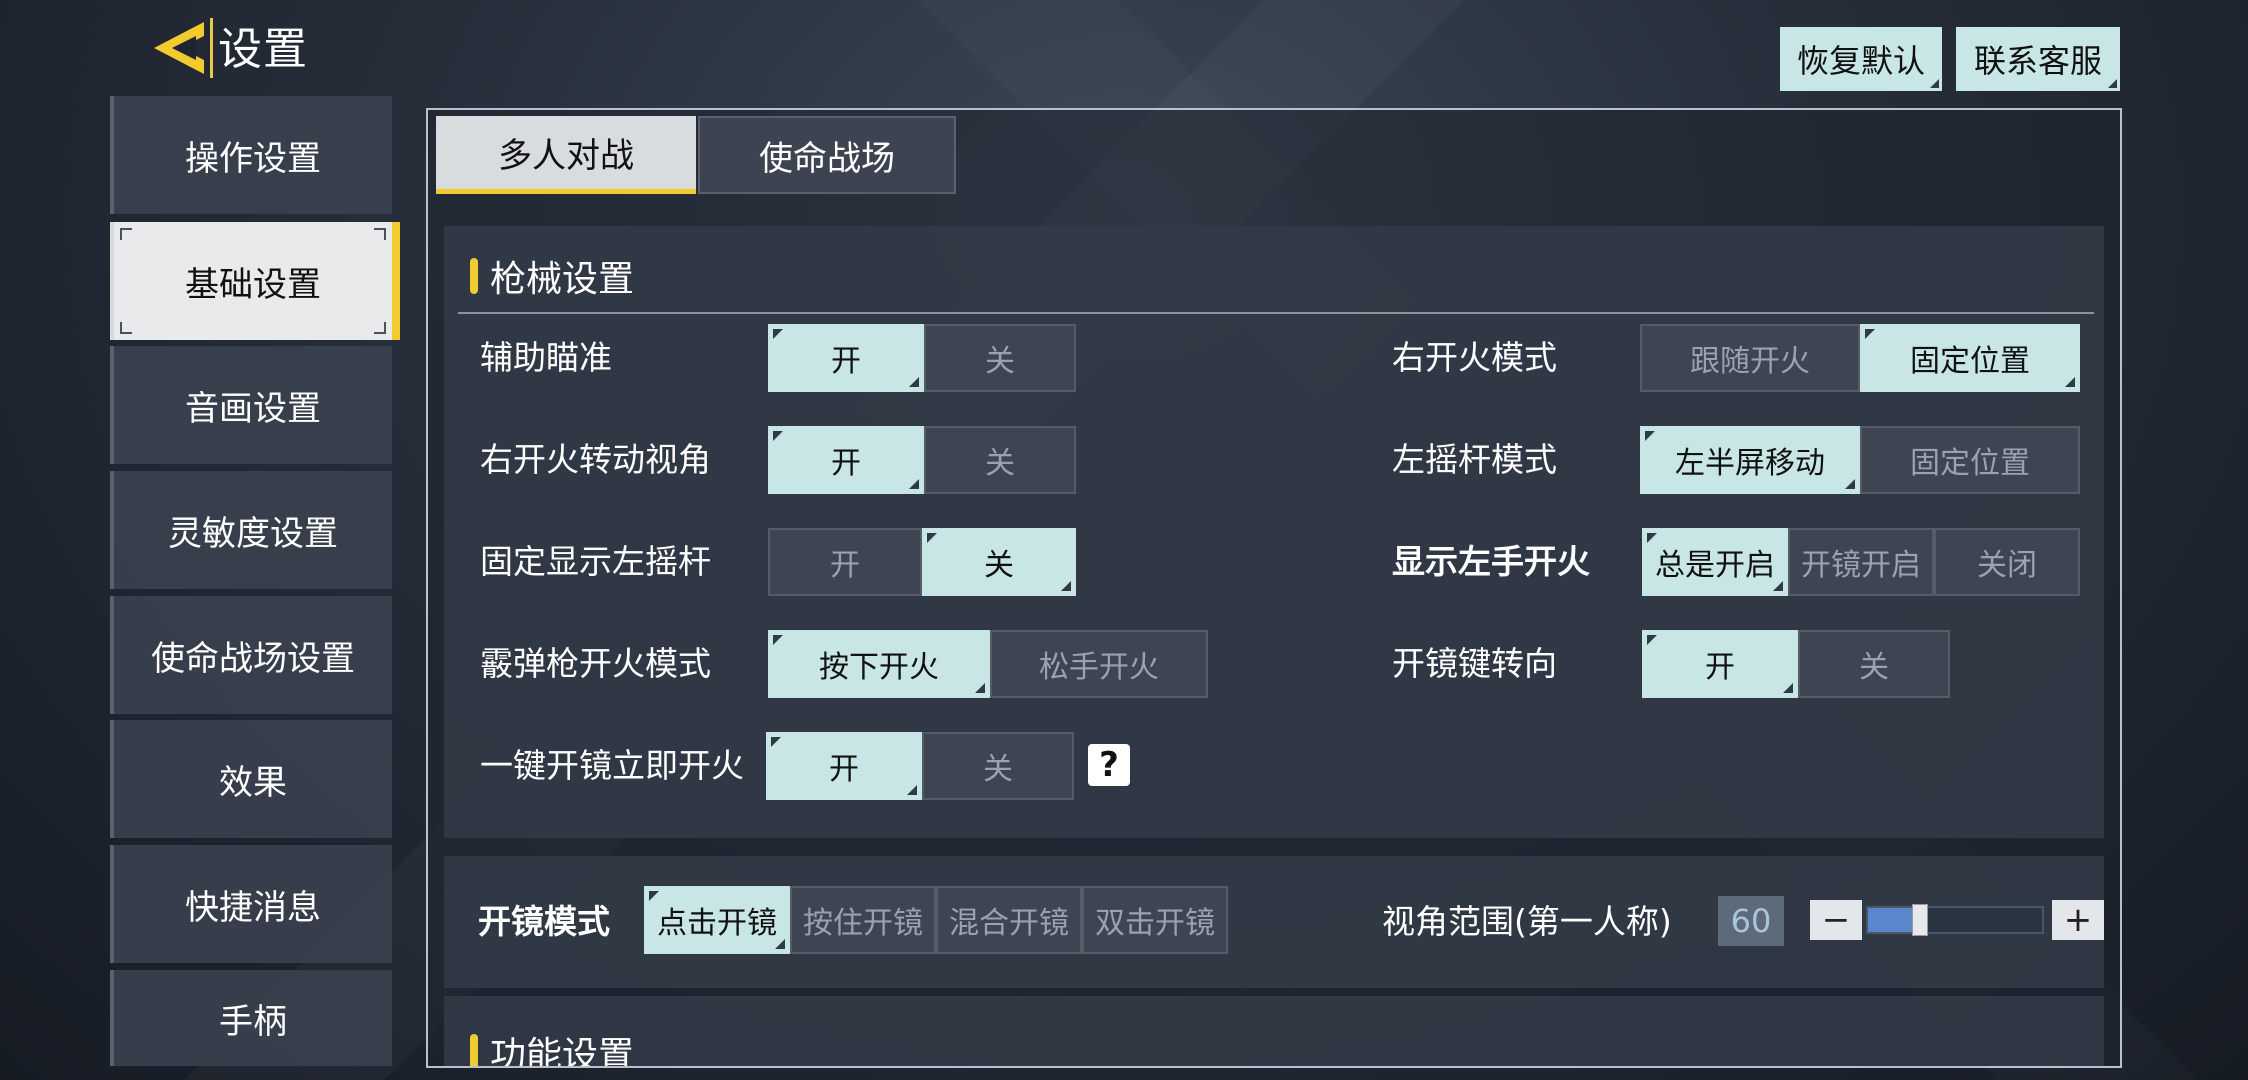  Describe the element at coordinates (844, 766) in the screenshot. I see `one-tap-scope-fire-on: 开` at that location.